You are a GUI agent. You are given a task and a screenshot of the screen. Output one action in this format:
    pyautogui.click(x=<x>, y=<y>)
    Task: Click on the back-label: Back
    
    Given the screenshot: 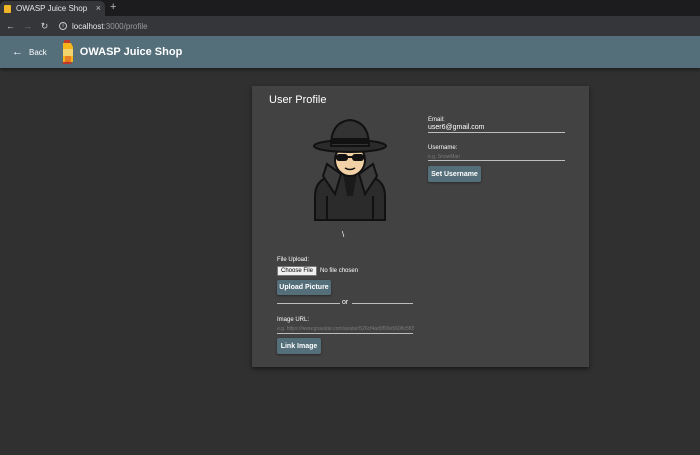 What is the action you would take?
    pyautogui.click(x=38, y=52)
    